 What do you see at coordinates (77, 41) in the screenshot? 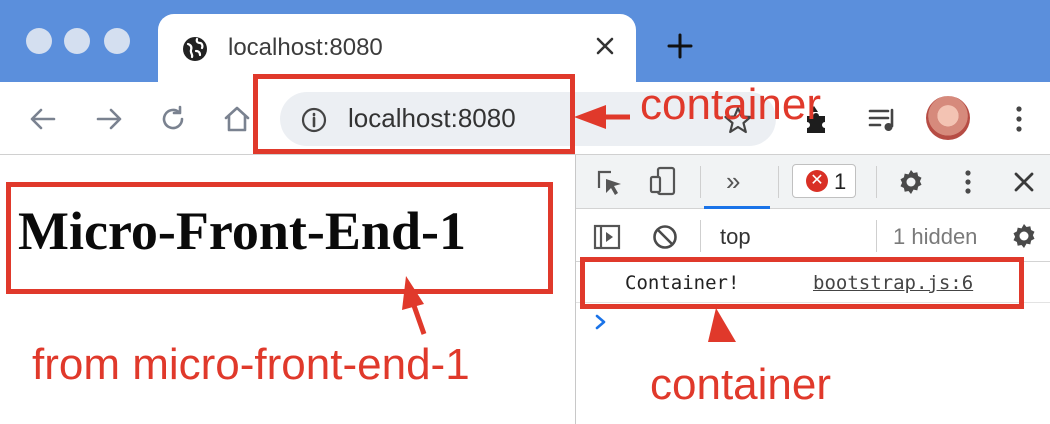
I see `window-minimize-dot` at bounding box center [77, 41].